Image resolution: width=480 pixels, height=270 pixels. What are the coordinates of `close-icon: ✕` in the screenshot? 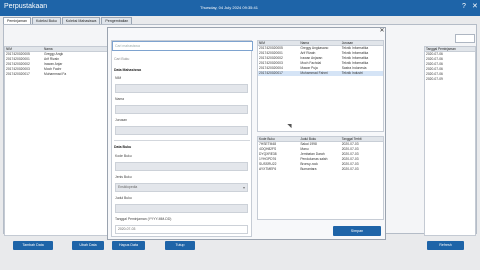 It's located at (475, 7).